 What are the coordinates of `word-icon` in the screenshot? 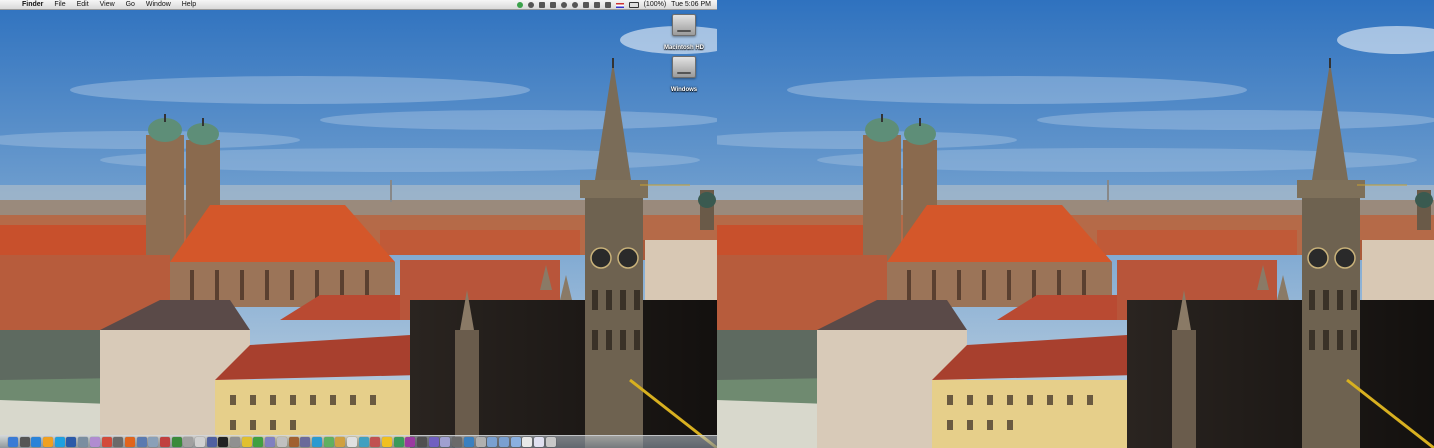 It's located at (71, 442).